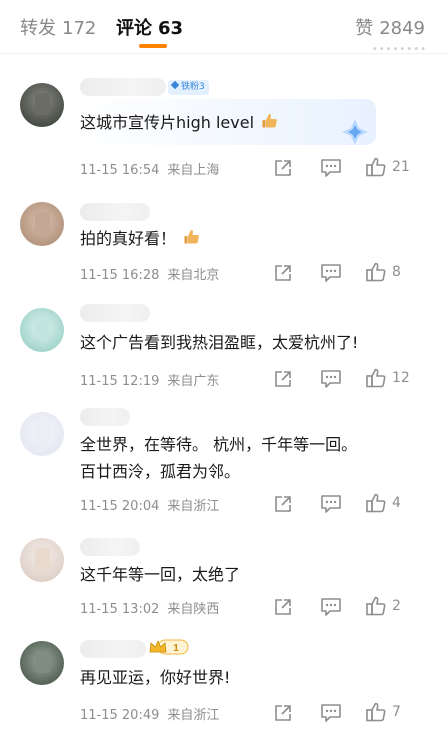 This screenshot has width=447, height=733. What do you see at coordinates (193, 170) in the screenshot?
I see `comment-location: 来自上海` at bounding box center [193, 170].